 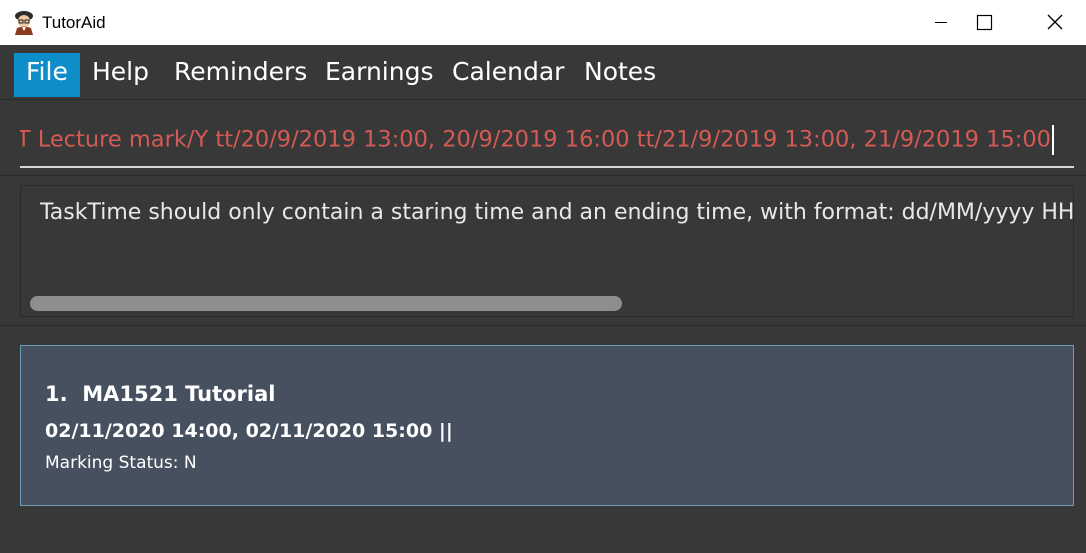 What do you see at coordinates (620, 75) in the screenshot?
I see `menu-notes: Notes` at bounding box center [620, 75].